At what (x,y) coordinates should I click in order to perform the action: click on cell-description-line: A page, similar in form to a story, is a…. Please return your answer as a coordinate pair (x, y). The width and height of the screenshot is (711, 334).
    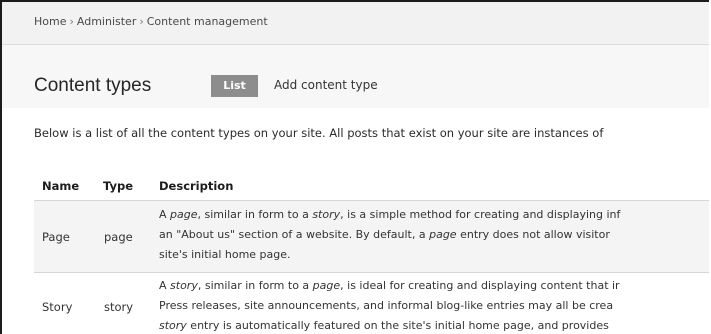
    Looking at the image, I should click on (390, 214).